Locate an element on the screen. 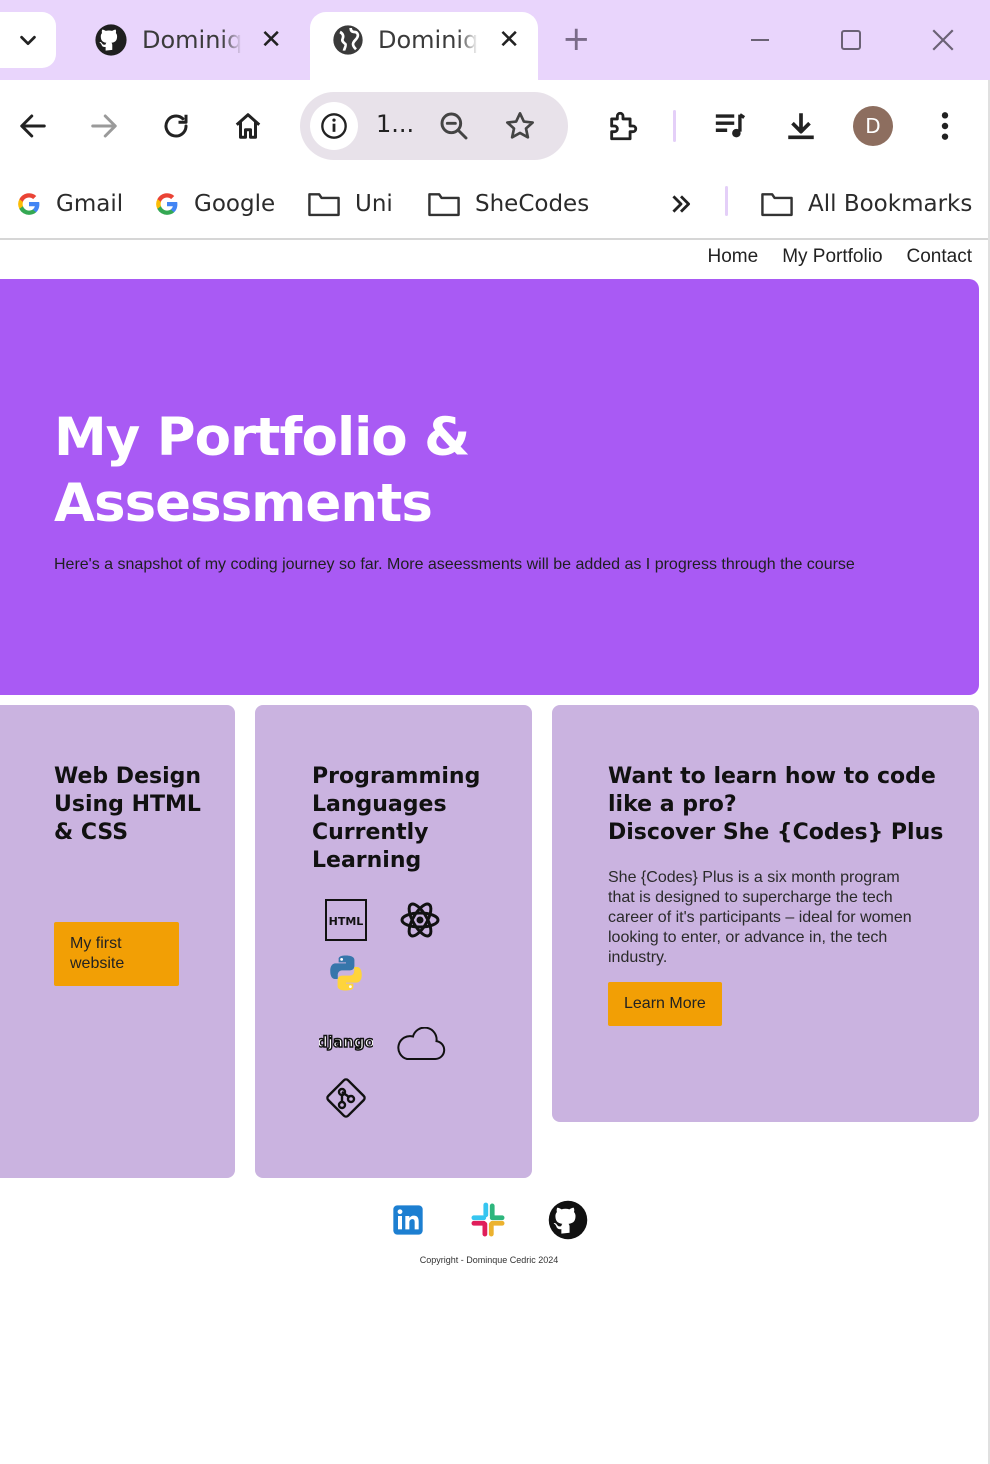 The height and width of the screenshot is (1464, 990). back-arrow-icon is located at coordinates (33, 126).